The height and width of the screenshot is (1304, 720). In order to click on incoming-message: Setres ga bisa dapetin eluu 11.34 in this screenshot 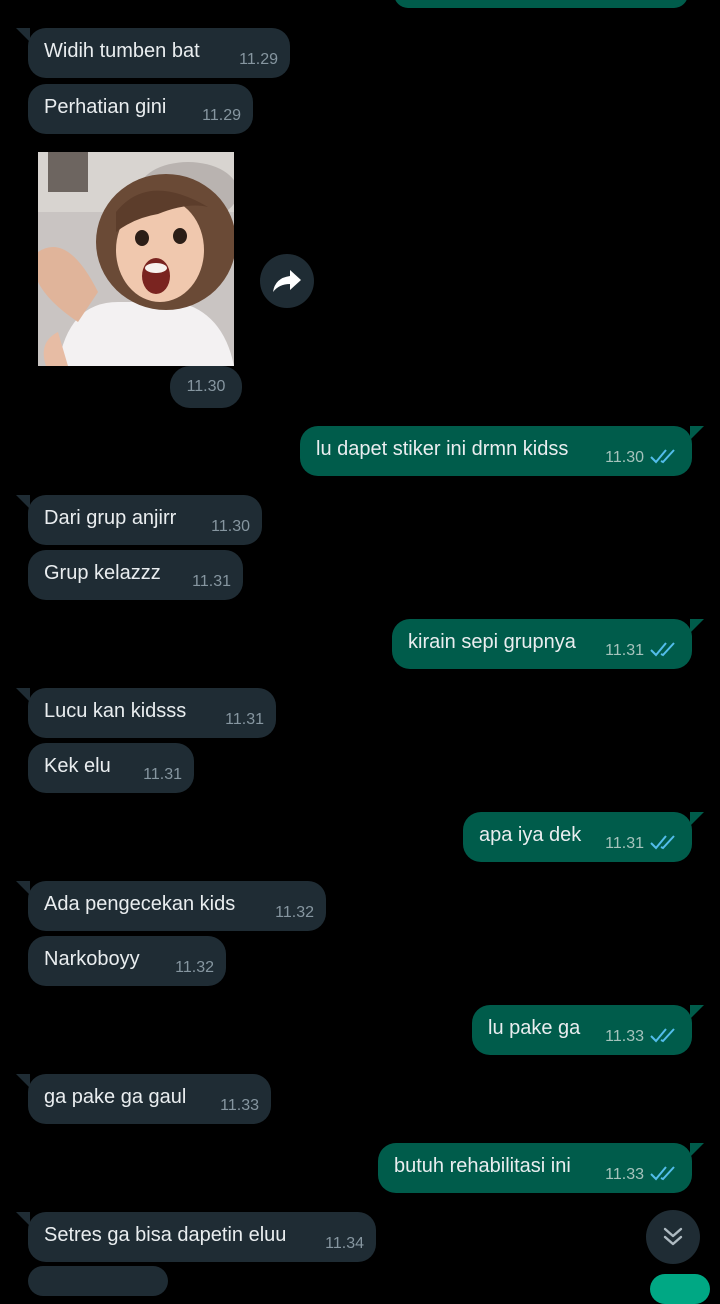, I will do `click(196, 1237)`.